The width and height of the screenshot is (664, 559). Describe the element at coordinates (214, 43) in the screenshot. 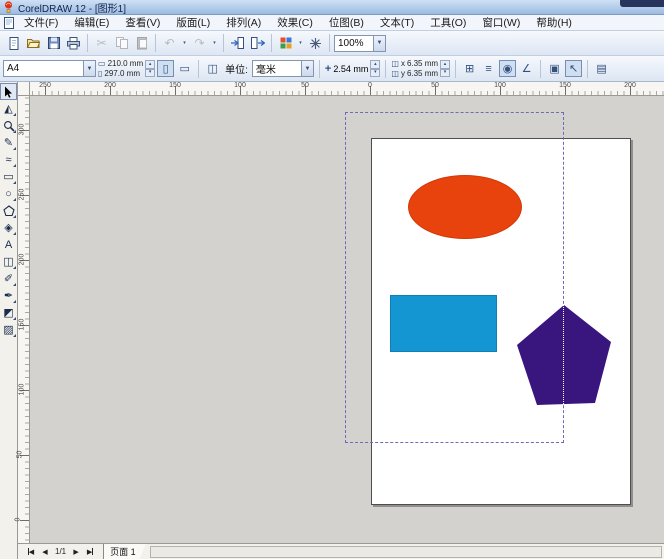

I see `redo-dropdown-arrow: ▾` at that location.